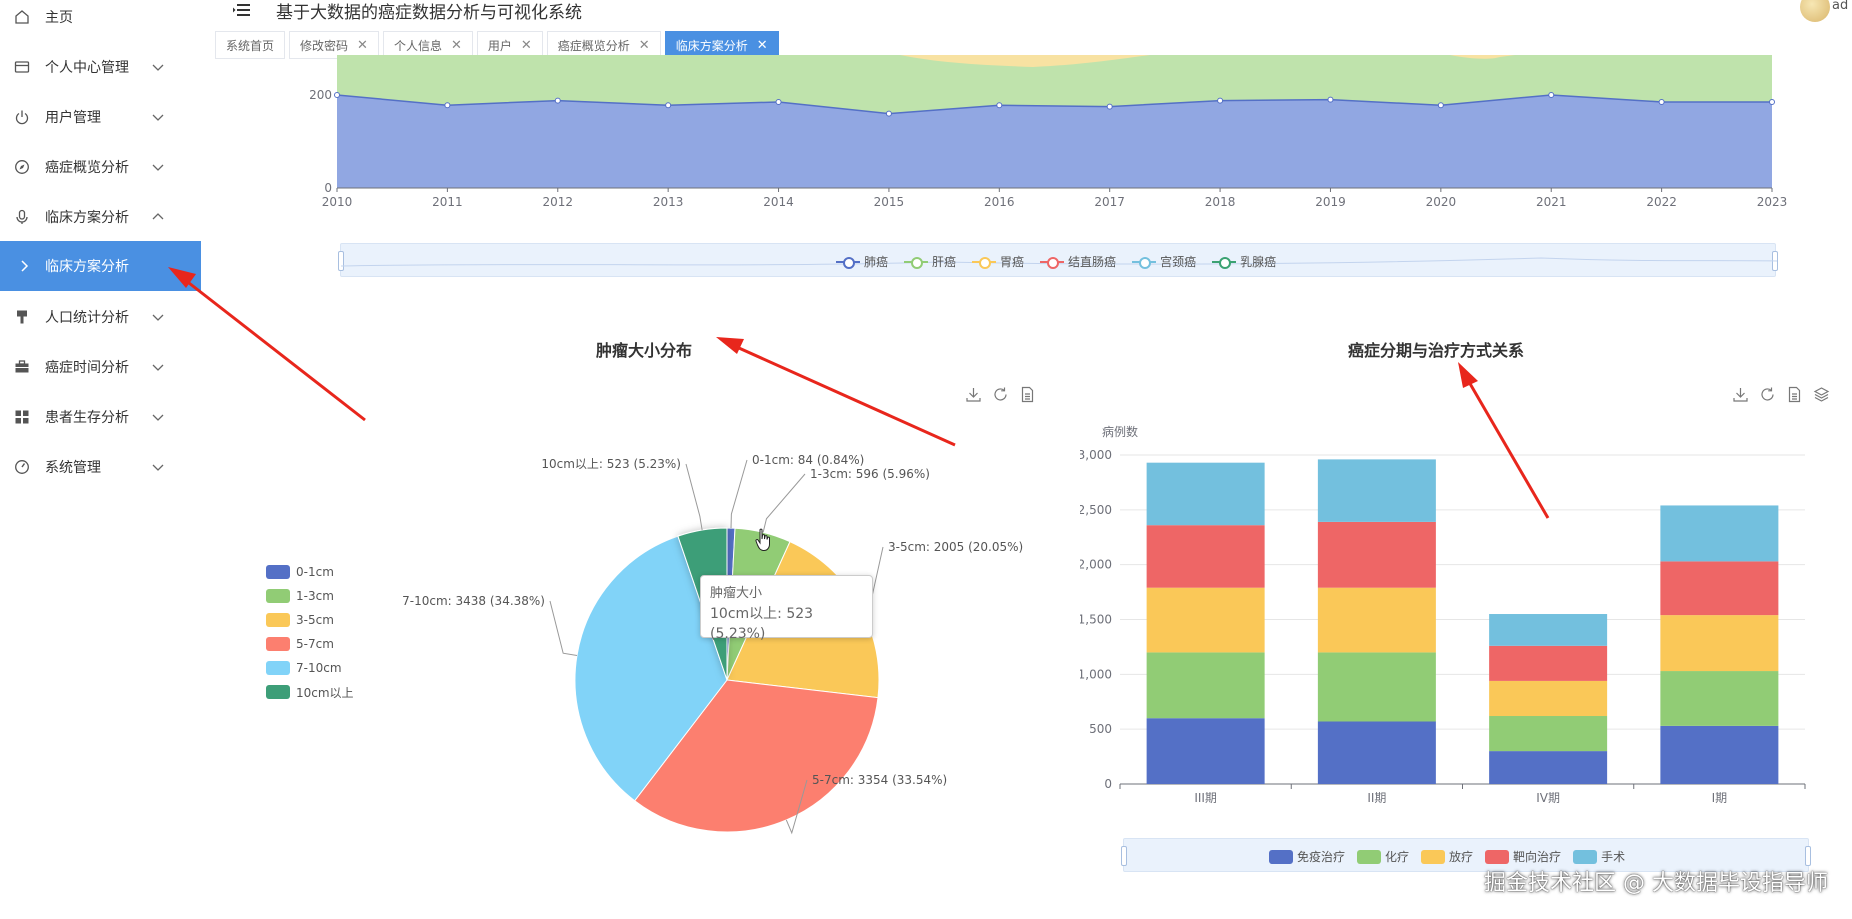 The image size is (1852, 919). I want to click on legend-item: 靶向治疗, so click(1523, 856).